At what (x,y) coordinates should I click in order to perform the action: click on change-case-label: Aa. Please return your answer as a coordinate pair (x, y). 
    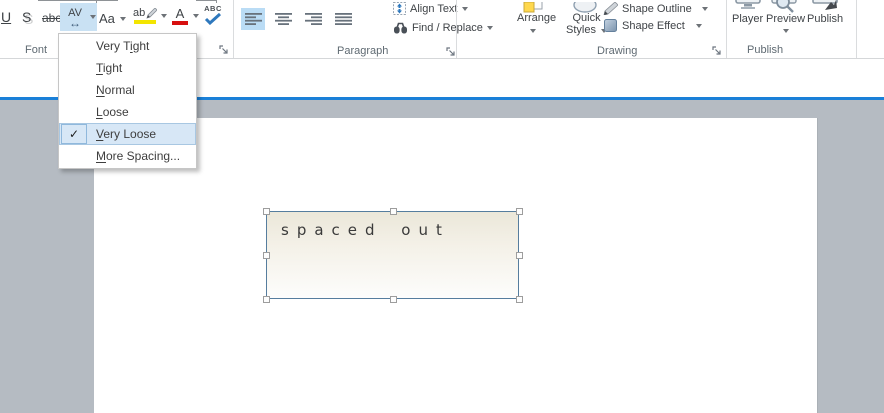
    Looking at the image, I should click on (107, 18).